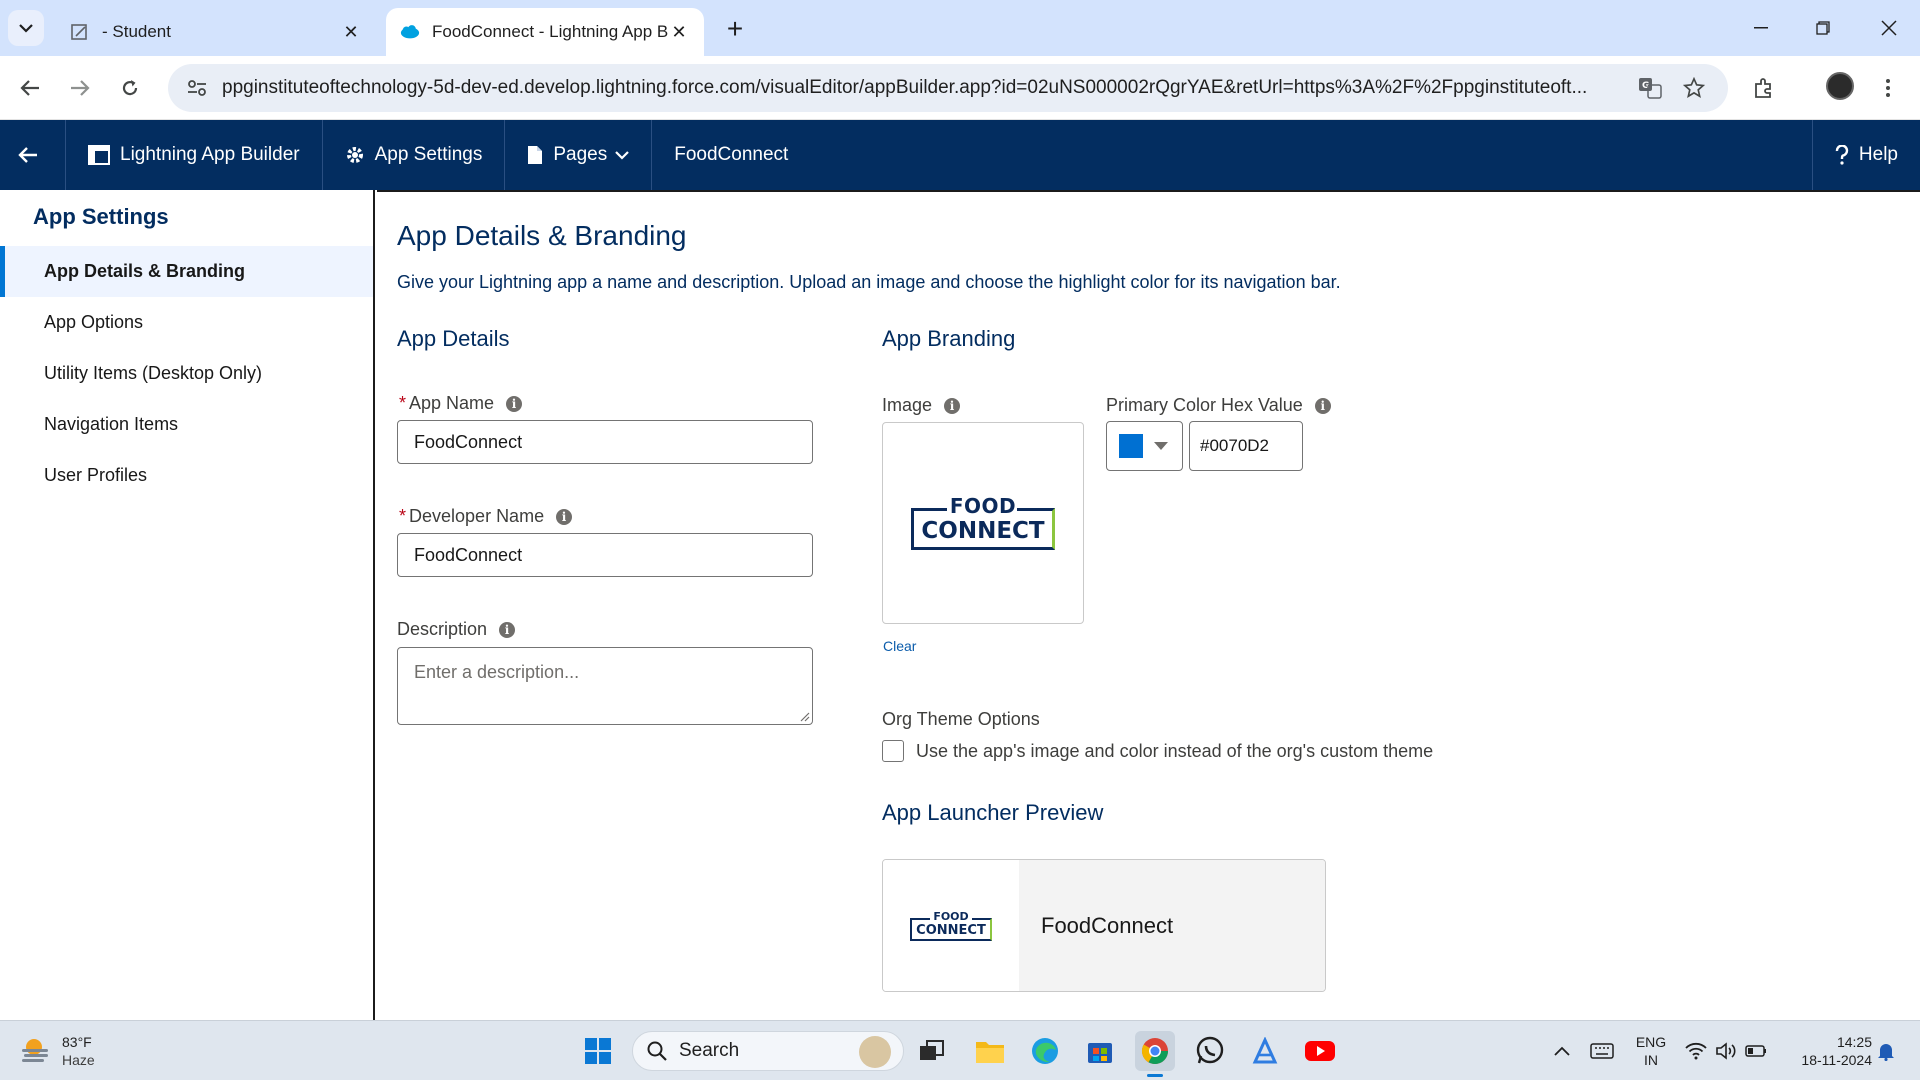  Describe the element at coordinates (1694, 88) in the screenshot. I see `bookmark-star-icon` at that location.